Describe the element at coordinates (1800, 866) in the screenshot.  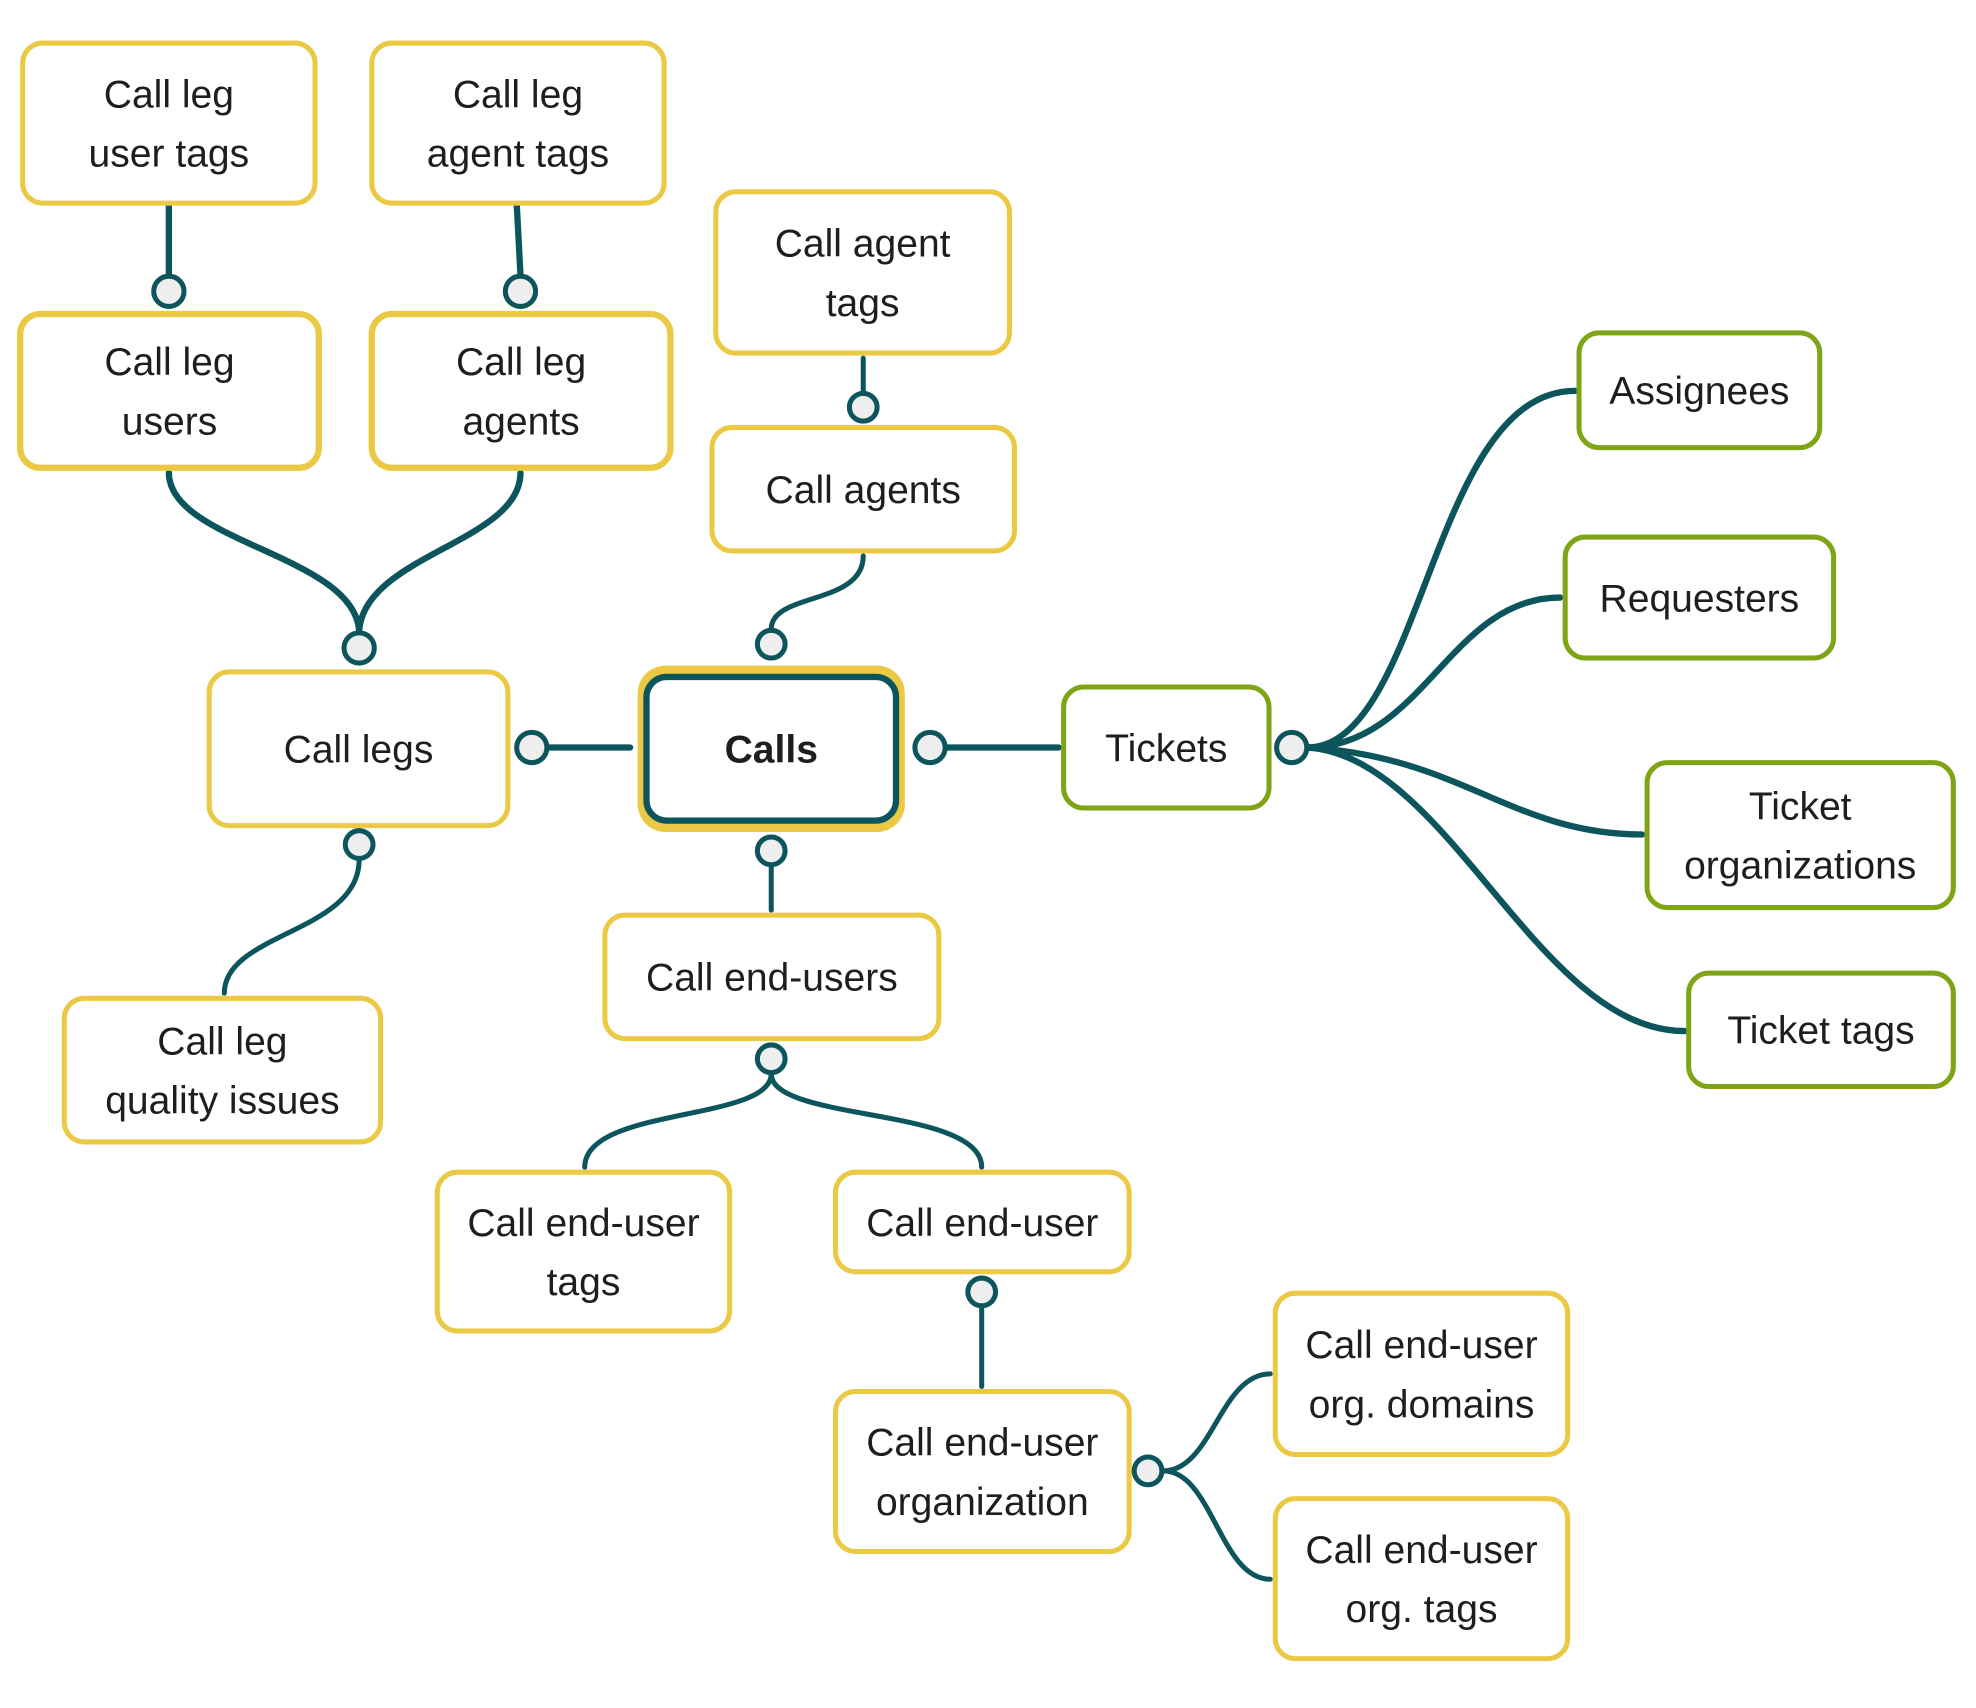
I see `node-label: organizations` at that location.